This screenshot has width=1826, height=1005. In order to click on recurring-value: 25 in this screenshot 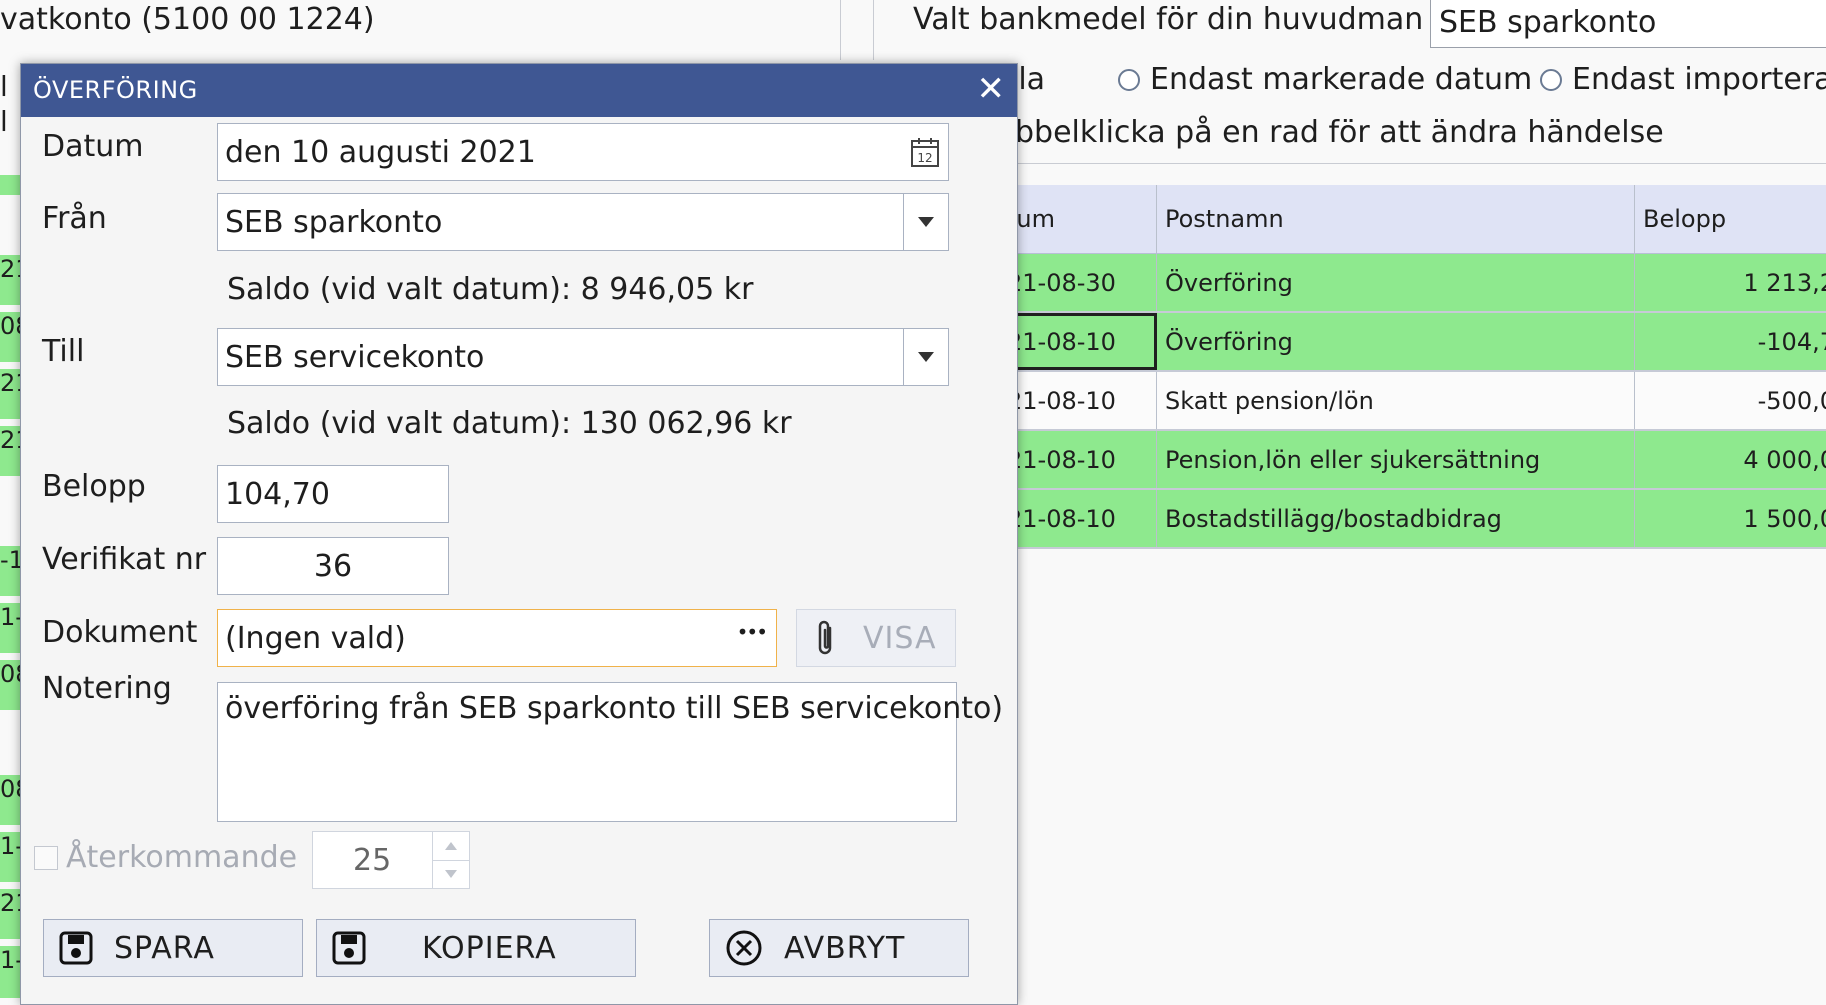, I will do `click(372, 860)`.